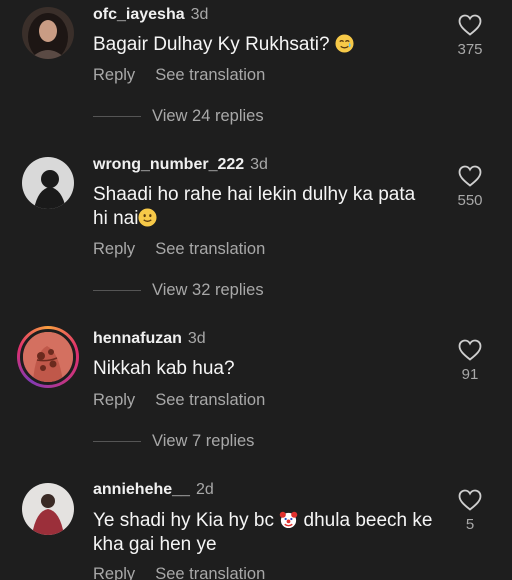 This screenshot has width=512, height=580. I want to click on view-replies-label: View 24 replies, so click(208, 115).